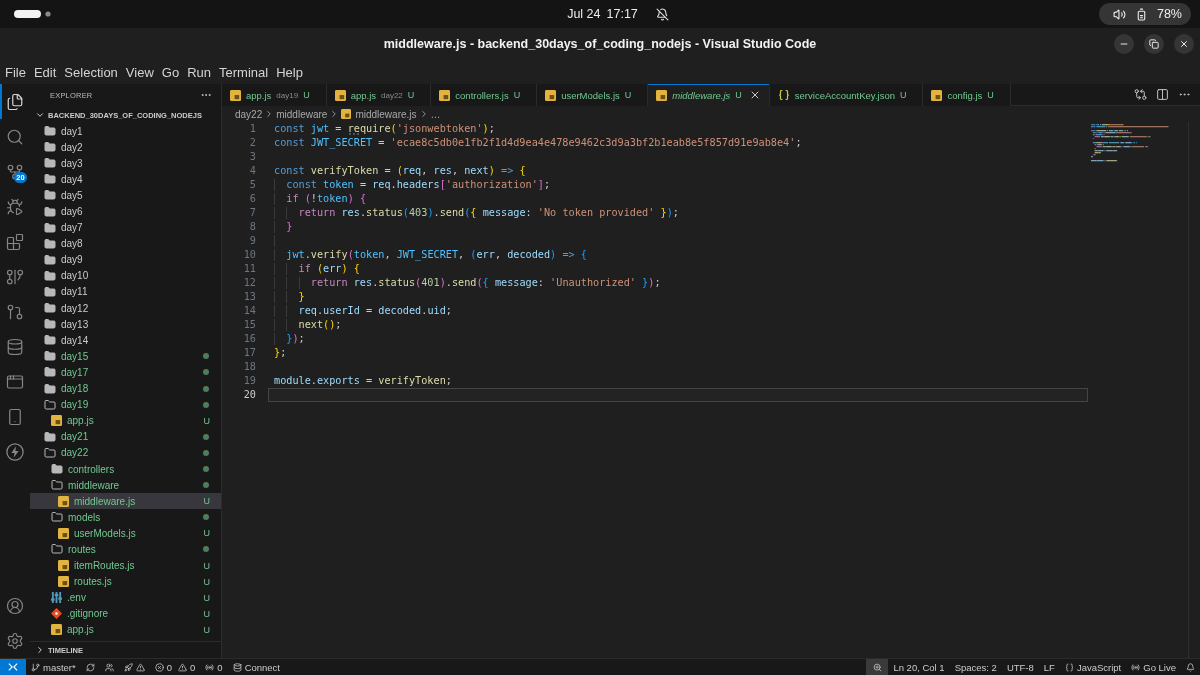 The width and height of the screenshot is (1200, 675). I want to click on tree-item: .env U, so click(125, 597).